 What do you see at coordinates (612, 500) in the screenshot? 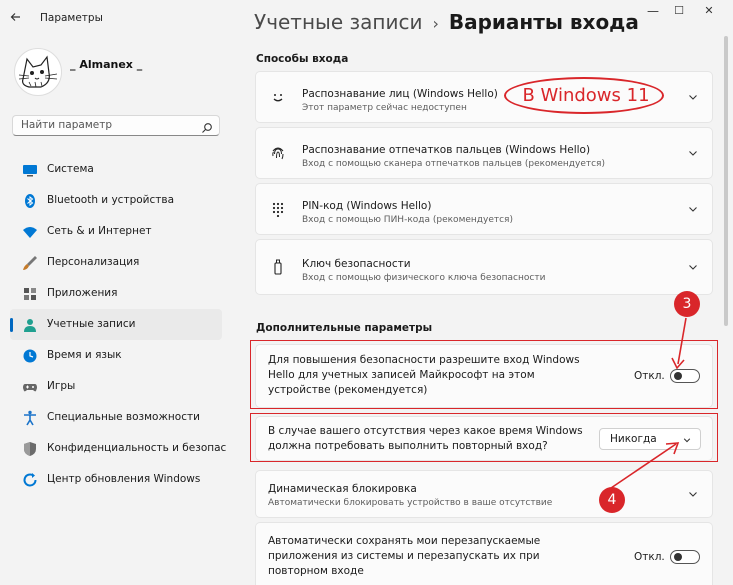
I see `annotation-badge-4: 4` at bounding box center [612, 500].